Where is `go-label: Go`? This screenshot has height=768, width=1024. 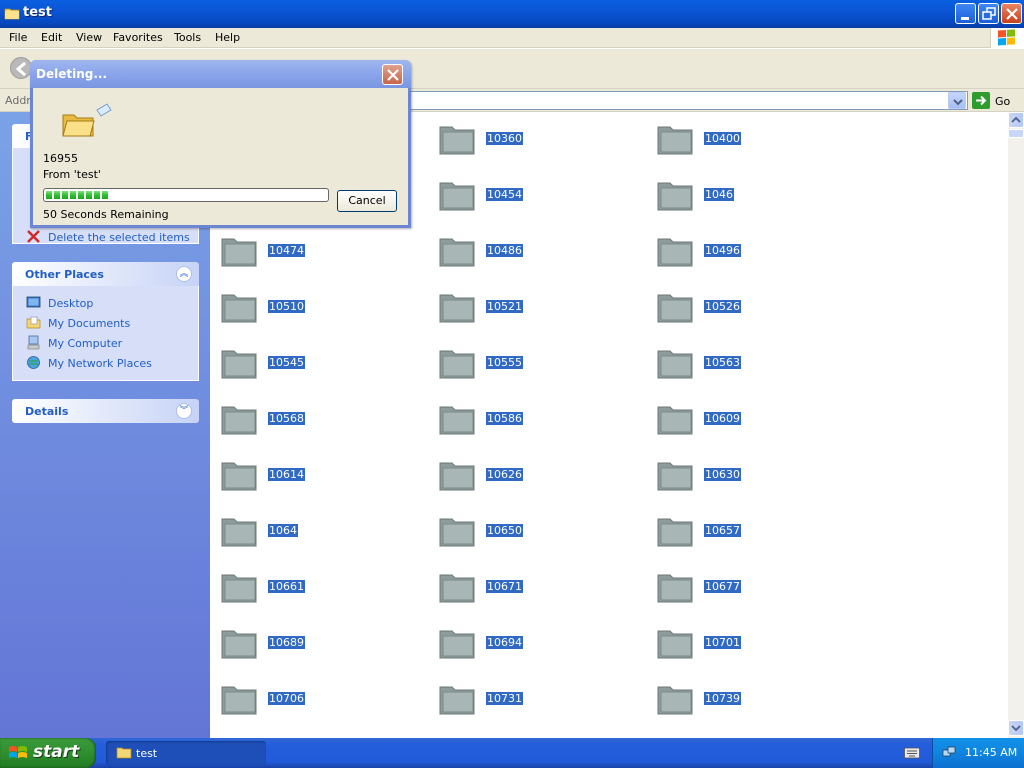
go-label: Go is located at coordinates (1002, 101).